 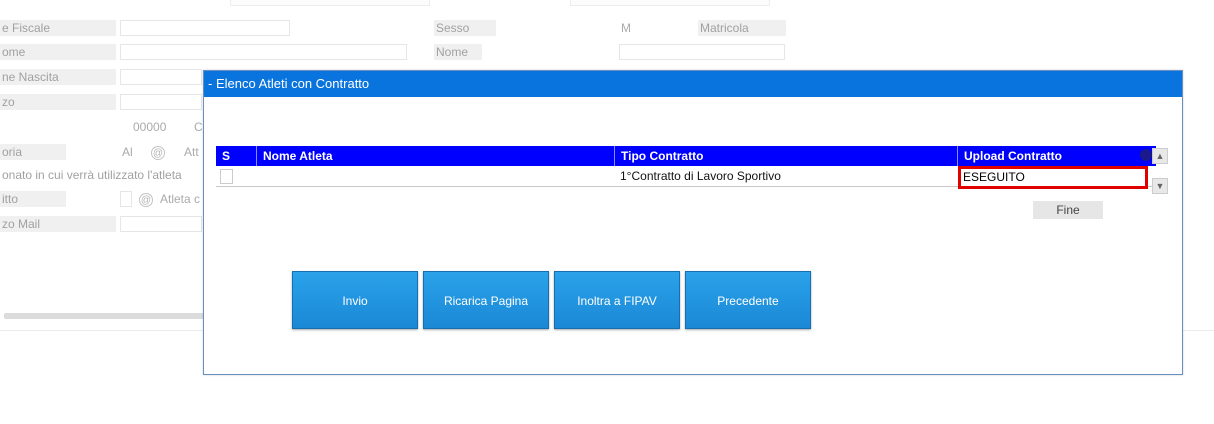 What do you see at coordinates (58, 224) in the screenshot?
I see `indirizzo-mail-label: zo Mail` at bounding box center [58, 224].